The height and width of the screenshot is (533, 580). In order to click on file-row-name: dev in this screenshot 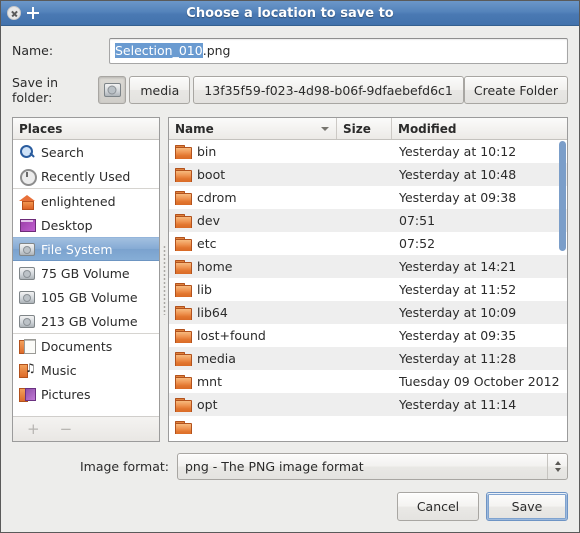, I will do `click(209, 220)`.